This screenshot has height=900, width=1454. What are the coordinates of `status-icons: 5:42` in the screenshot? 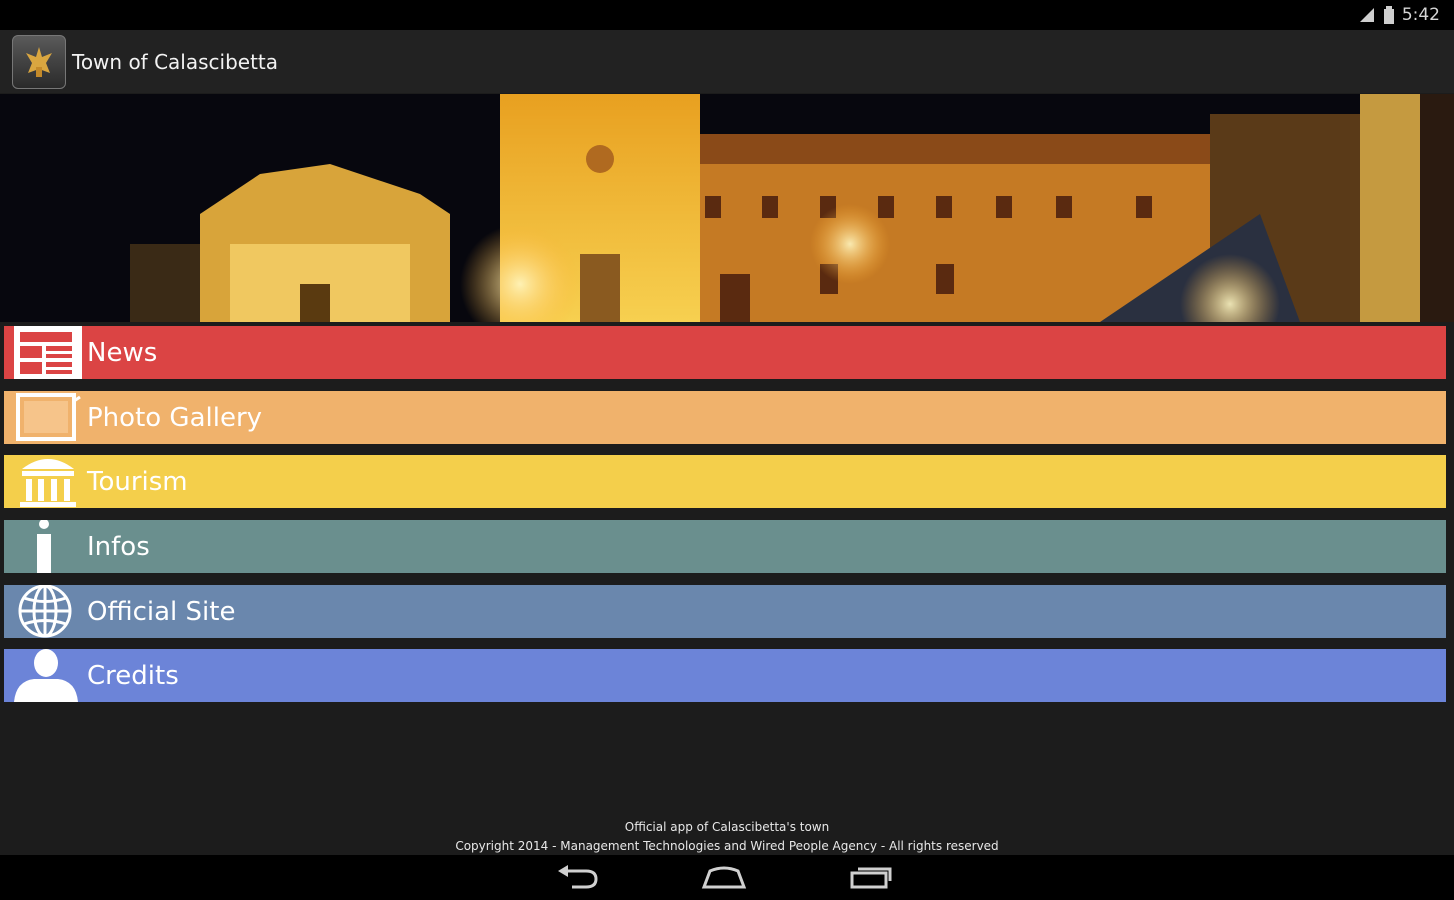 It's located at (1399, 15).